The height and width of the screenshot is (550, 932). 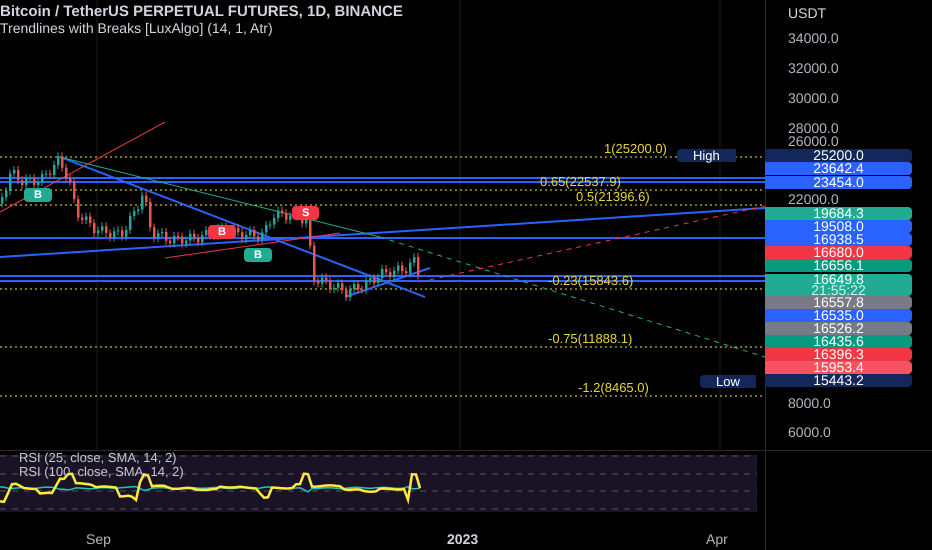 I want to click on time-axis-label: Apr, so click(x=717, y=539).